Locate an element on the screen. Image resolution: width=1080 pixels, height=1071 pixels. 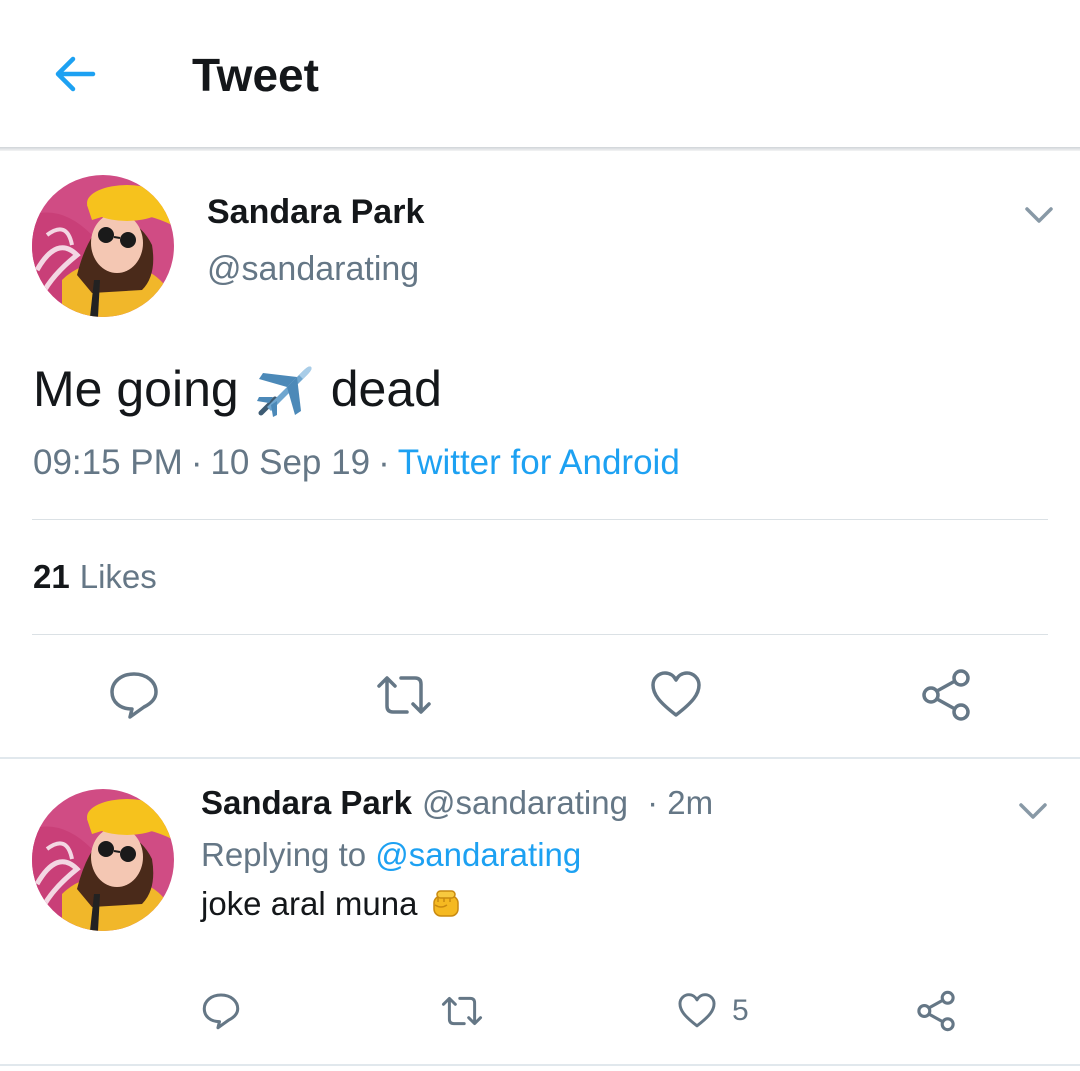
reply-like-count: 5 is located at coordinates (740, 1010).